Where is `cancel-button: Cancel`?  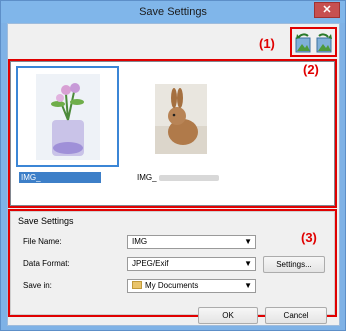 cancel-button: Cancel is located at coordinates (296, 315).